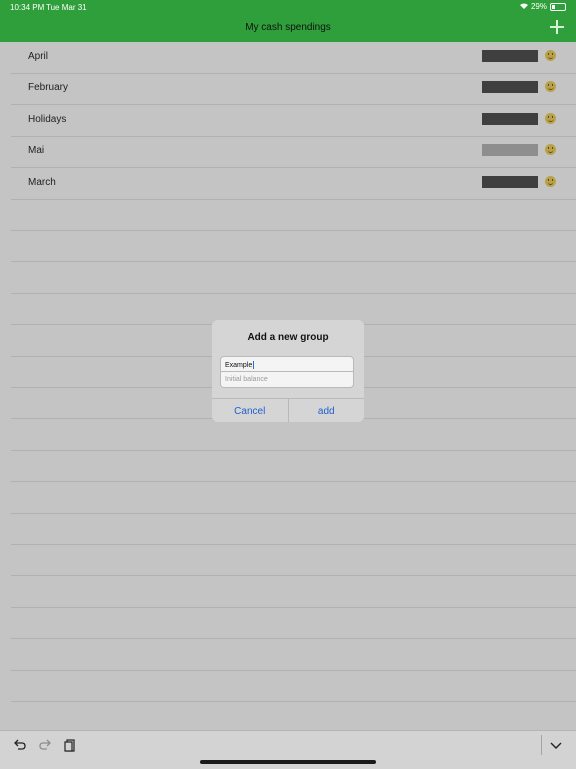 This screenshot has height=769, width=576. I want to click on cancel-button: Cancel, so click(250, 410).